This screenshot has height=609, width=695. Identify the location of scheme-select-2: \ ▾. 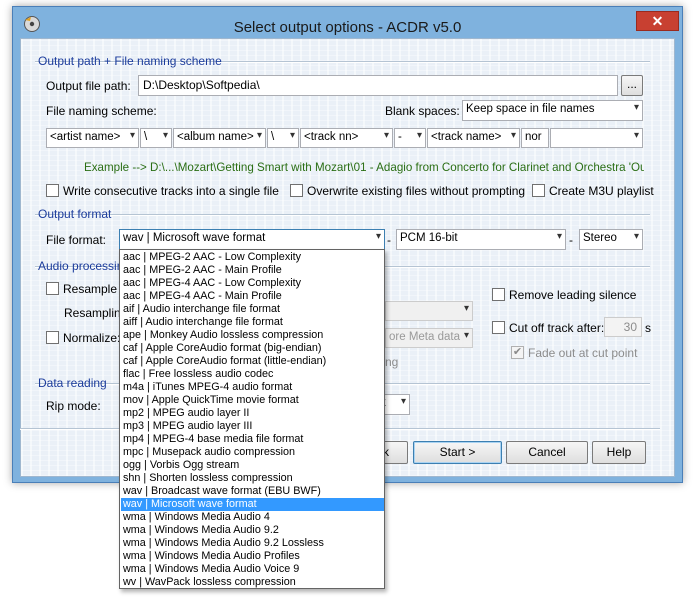
(156, 138).